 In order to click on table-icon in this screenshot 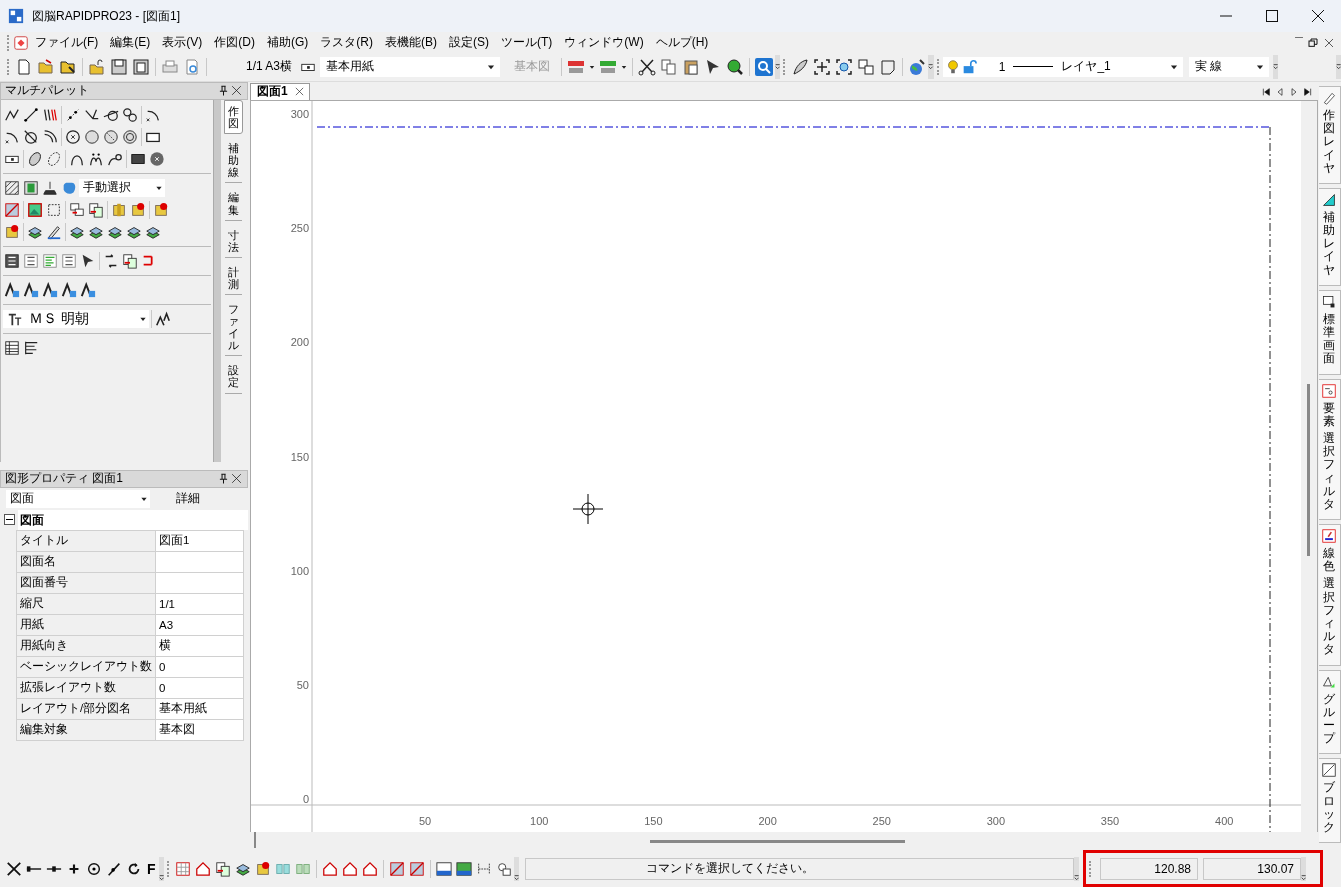, I will do `click(12, 347)`.